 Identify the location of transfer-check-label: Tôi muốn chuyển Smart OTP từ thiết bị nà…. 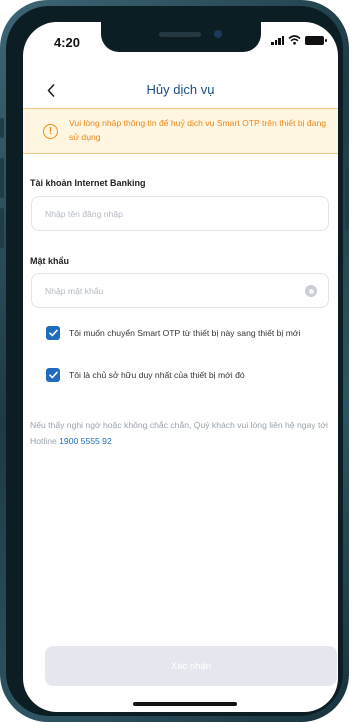
(185, 333).